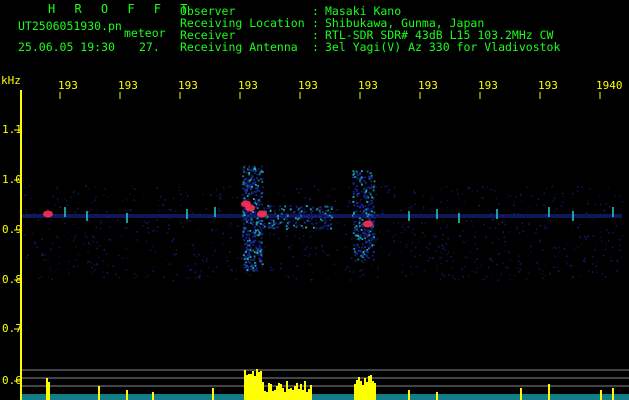 The width and height of the screenshot is (629, 400). Describe the element at coordinates (121, 9) in the screenshot. I see `app-brand: H R O F F T` at that location.